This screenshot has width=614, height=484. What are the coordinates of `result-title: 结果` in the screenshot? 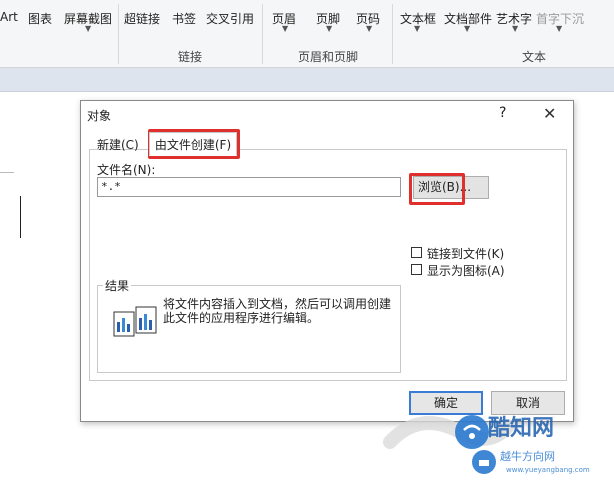 It's located at (117, 285).